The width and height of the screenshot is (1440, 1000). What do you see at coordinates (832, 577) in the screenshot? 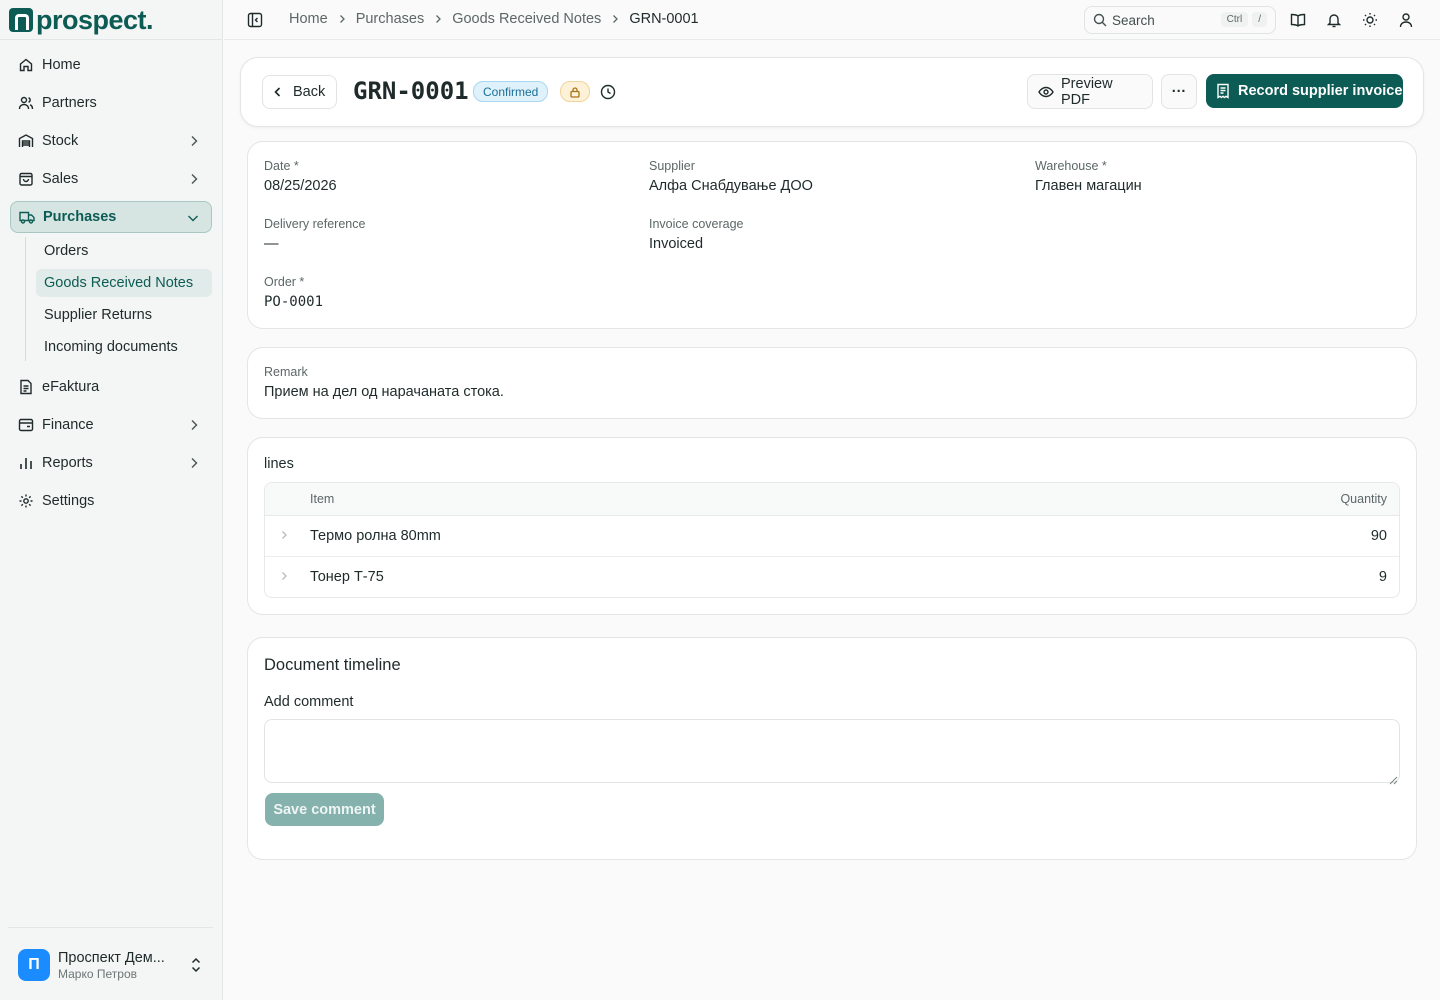
I see `table-row: Тонер Т-75 9` at bounding box center [832, 577].